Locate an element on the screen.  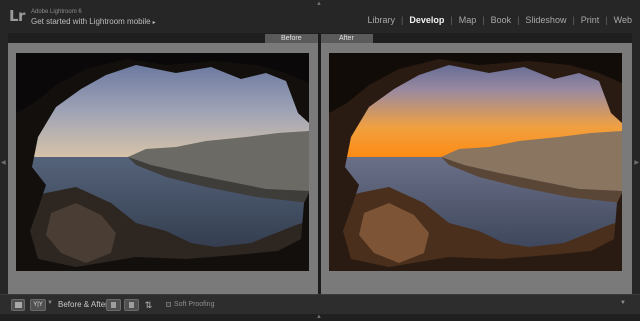
module-book: Book is located at coordinates (501, 20).